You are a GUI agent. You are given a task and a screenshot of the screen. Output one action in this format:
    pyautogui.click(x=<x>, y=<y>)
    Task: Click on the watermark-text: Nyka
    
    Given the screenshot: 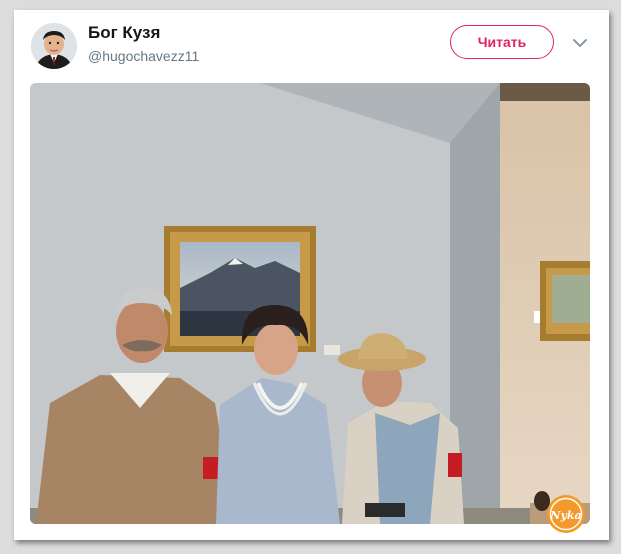 What is the action you would take?
    pyautogui.click(x=565, y=515)
    